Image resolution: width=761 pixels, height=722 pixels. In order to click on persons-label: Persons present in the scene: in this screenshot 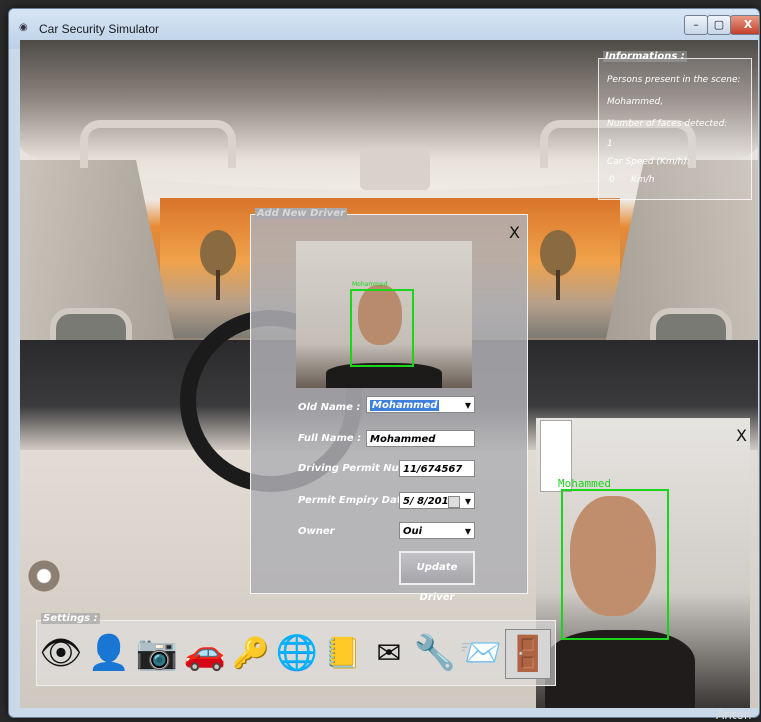, I will do `click(674, 80)`.